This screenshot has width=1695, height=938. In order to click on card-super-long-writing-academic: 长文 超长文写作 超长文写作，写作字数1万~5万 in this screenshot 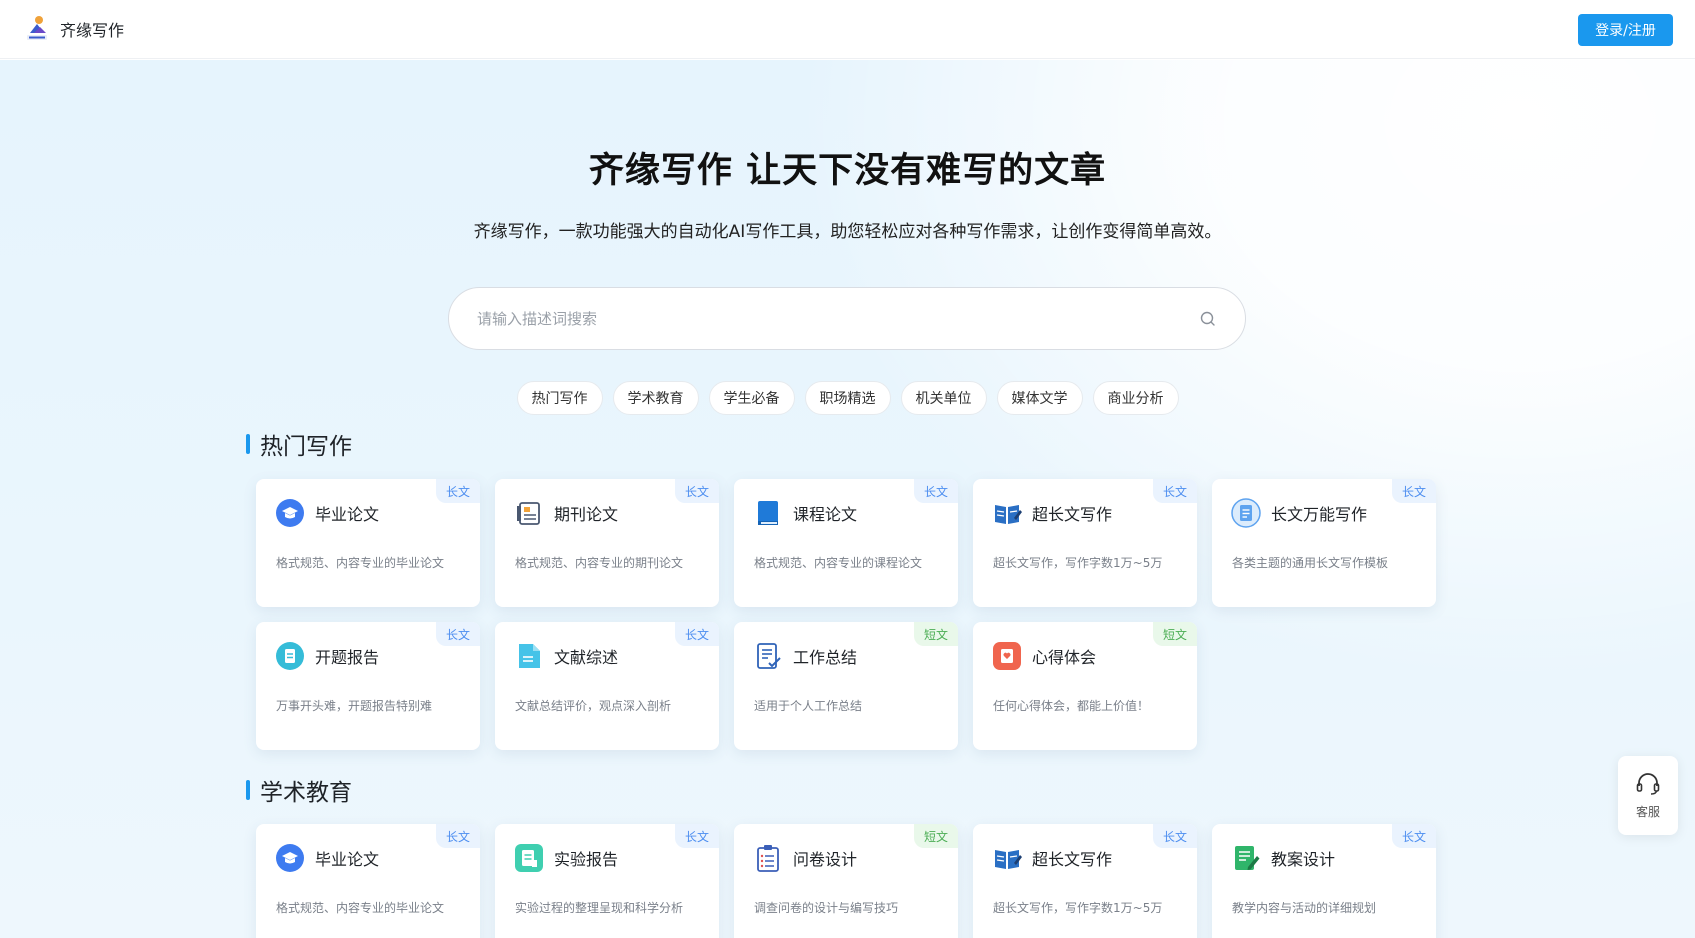, I will do `click(1085, 881)`.